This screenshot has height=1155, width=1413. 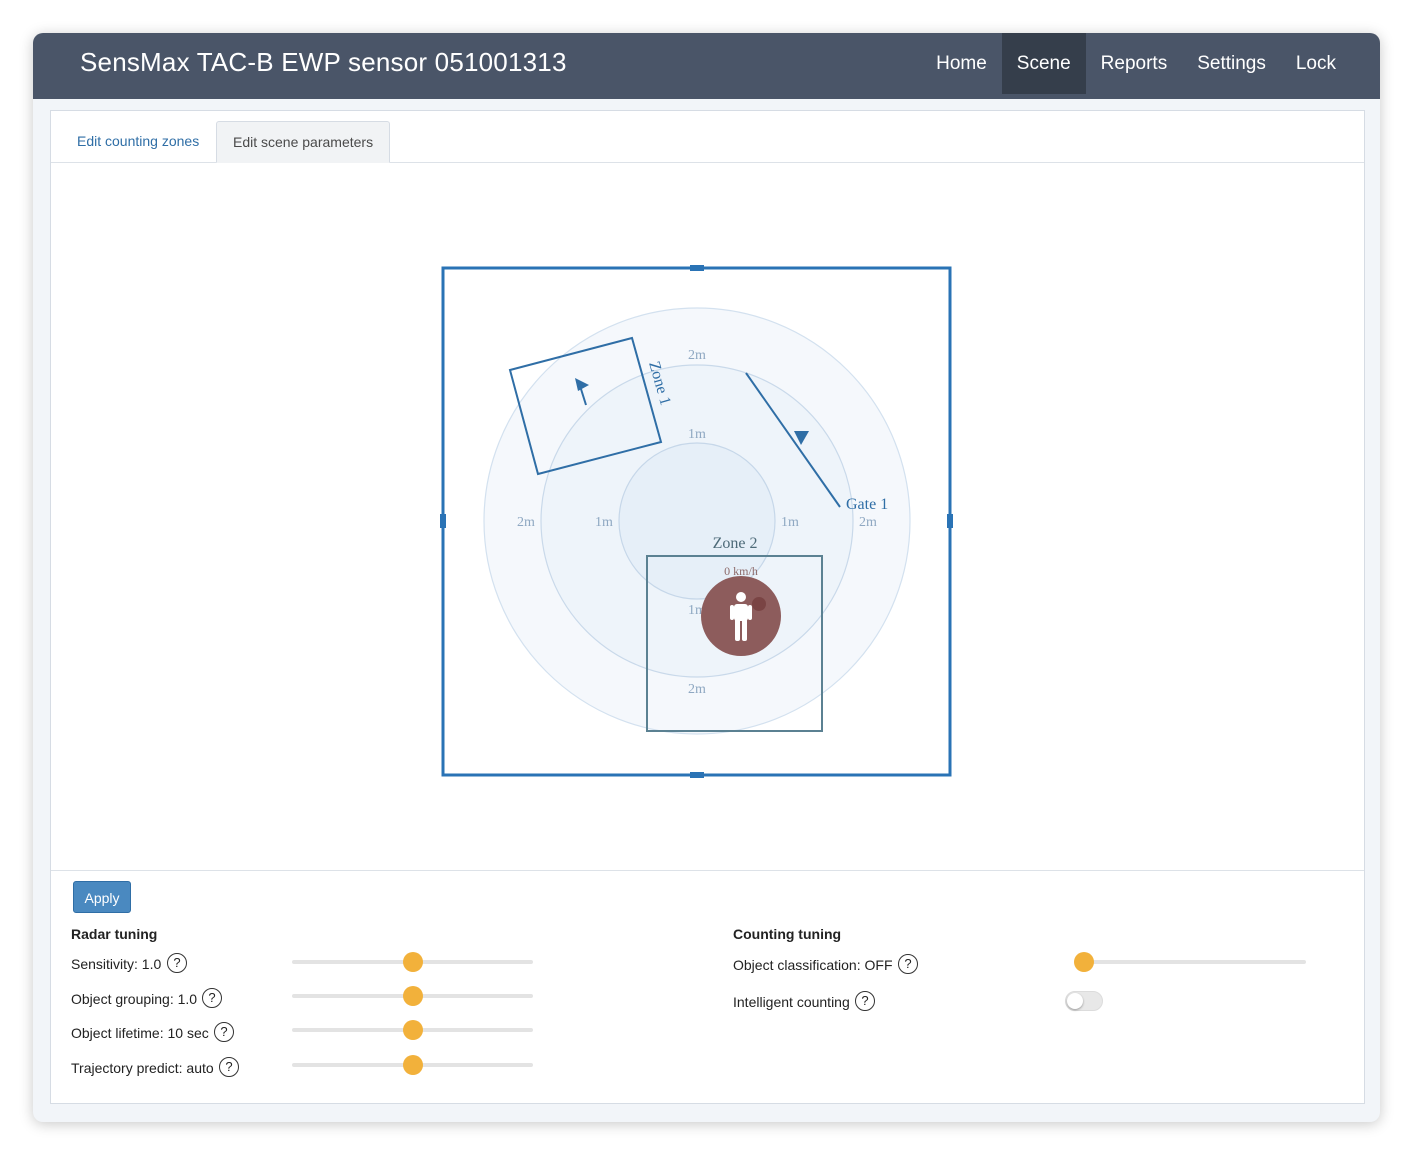 I want to click on section-divider, so click(x=707, y=870).